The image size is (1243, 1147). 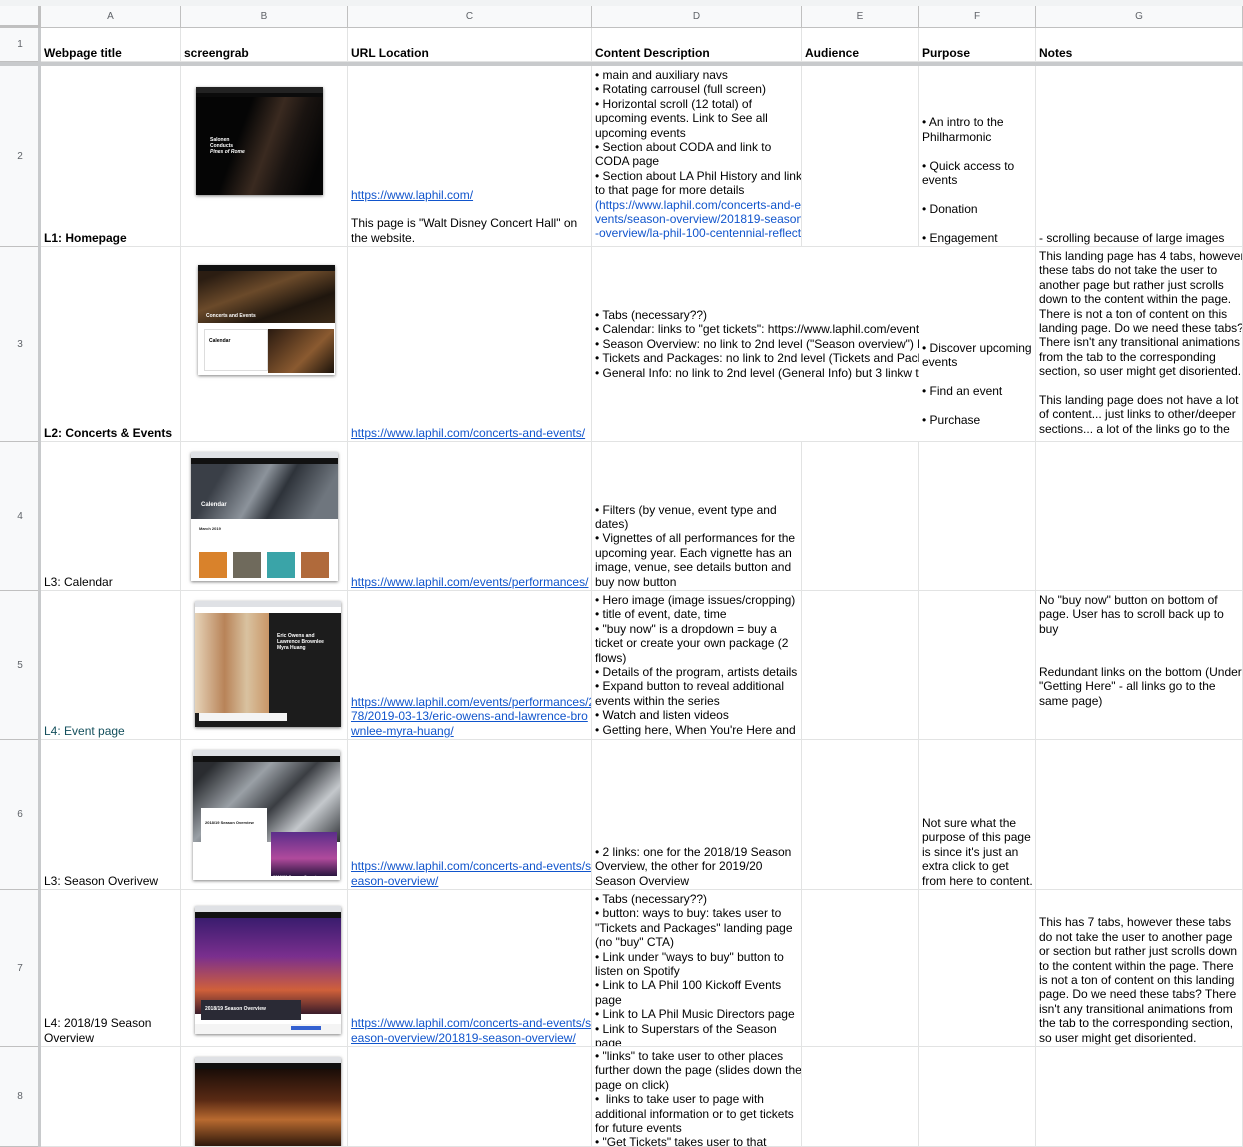 What do you see at coordinates (20, 516) in the screenshot?
I see `row-header-4: 4` at bounding box center [20, 516].